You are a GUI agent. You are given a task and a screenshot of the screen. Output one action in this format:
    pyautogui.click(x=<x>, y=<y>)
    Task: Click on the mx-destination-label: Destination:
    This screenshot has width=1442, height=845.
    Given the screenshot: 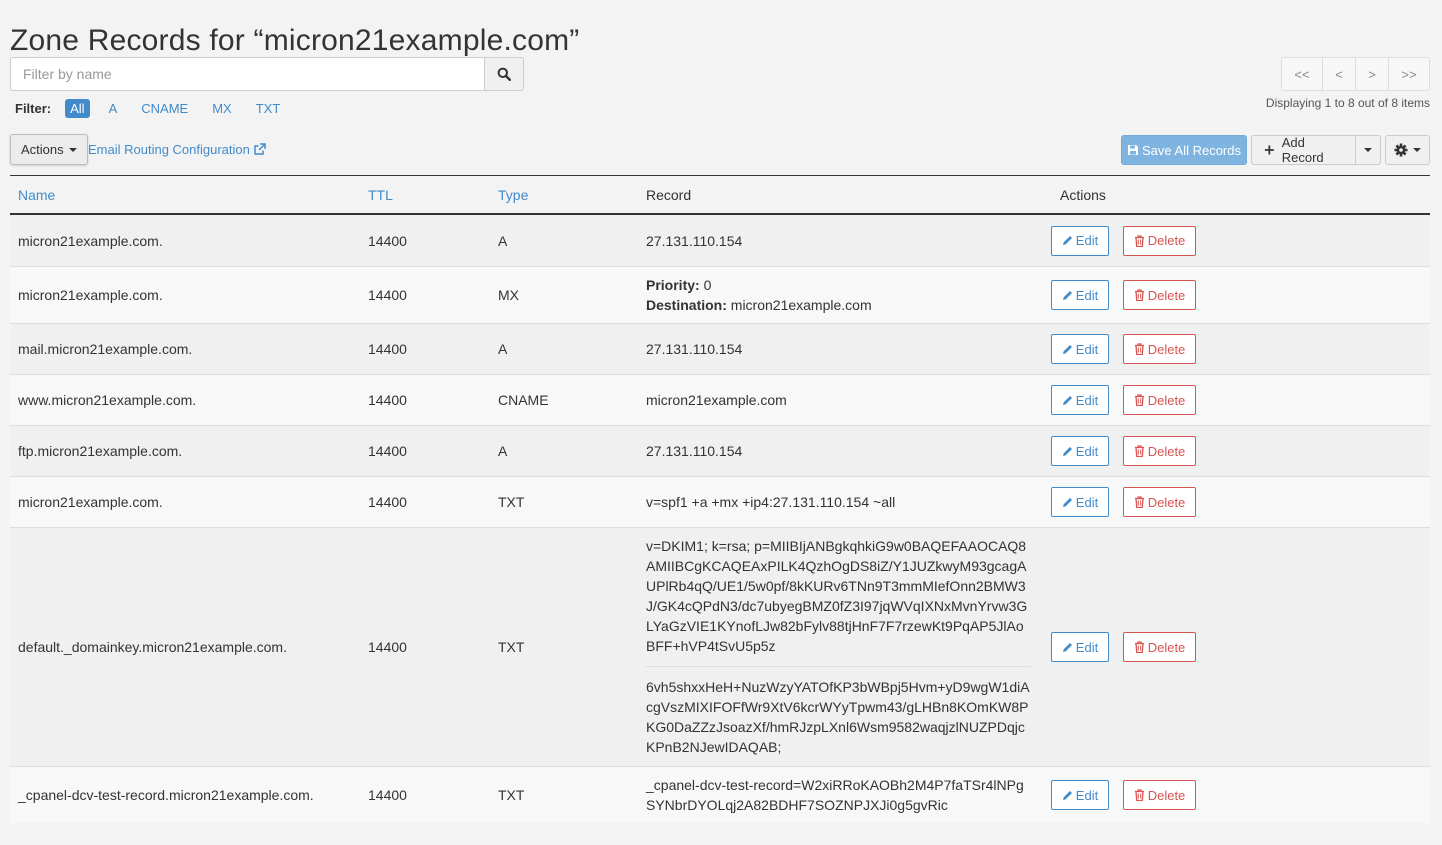 What is the action you would take?
    pyautogui.click(x=686, y=305)
    